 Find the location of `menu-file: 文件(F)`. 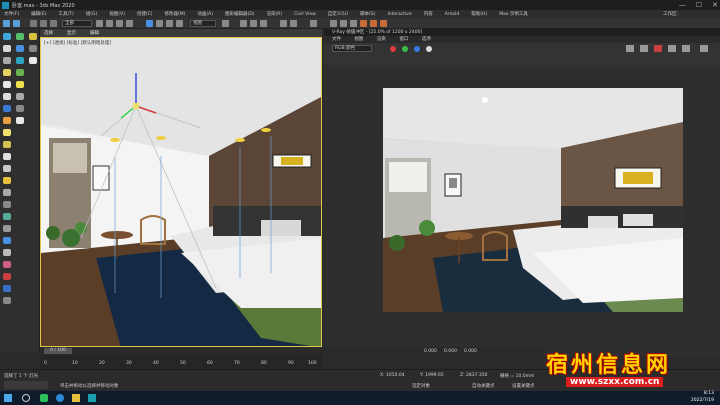

menu-file: 文件(F) is located at coordinates (11, 14).